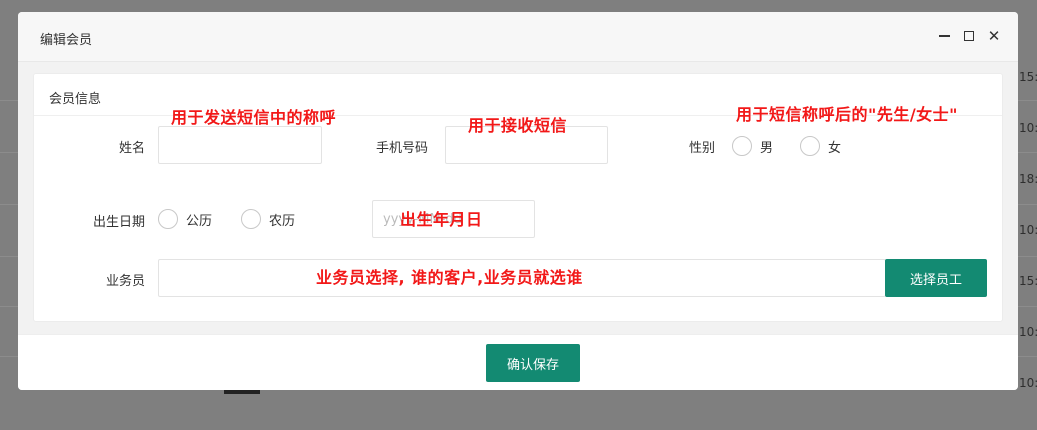 The height and width of the screenshot is (430, 1037). I want to click on gender-label: 性别, so click(701, 148).